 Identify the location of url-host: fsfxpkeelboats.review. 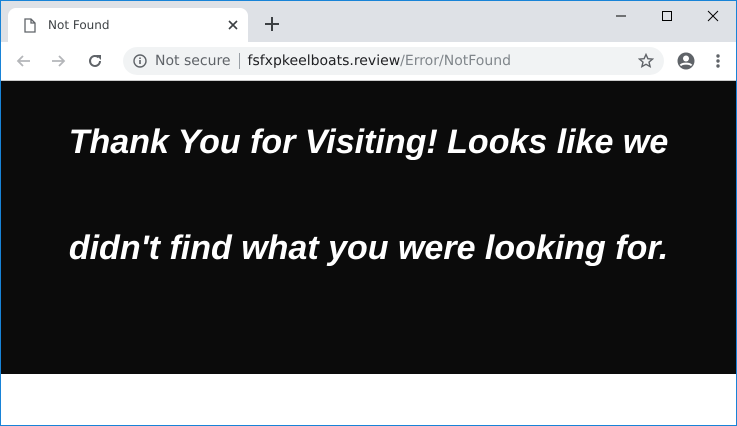
(324, 61).